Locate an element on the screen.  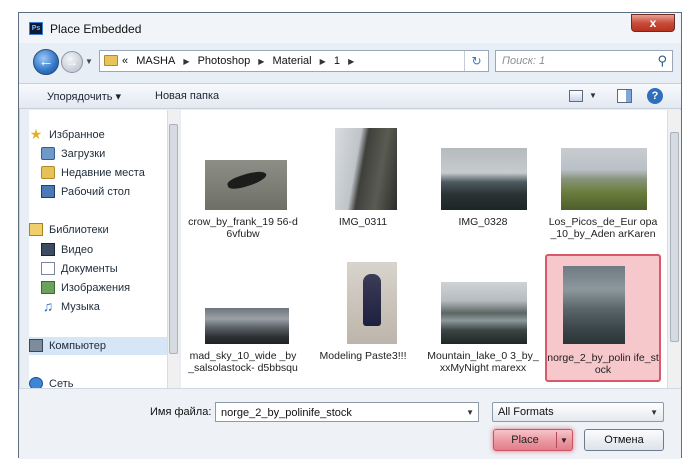
sidebar-item-label: Загрузки is located at coordinates (83, 154).